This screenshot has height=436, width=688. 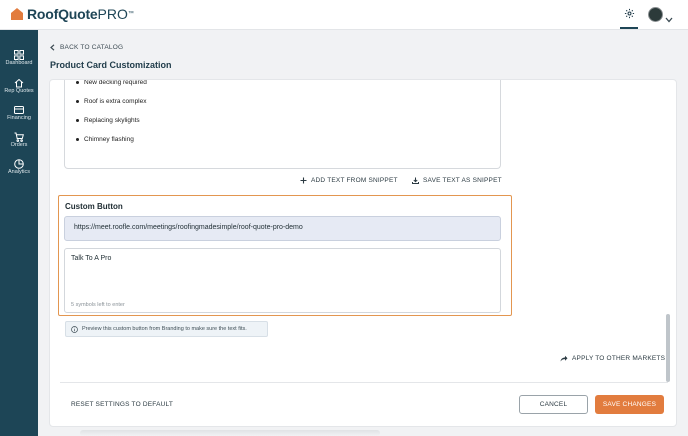 I want to click on settings-button, so click(x=629, y=15).